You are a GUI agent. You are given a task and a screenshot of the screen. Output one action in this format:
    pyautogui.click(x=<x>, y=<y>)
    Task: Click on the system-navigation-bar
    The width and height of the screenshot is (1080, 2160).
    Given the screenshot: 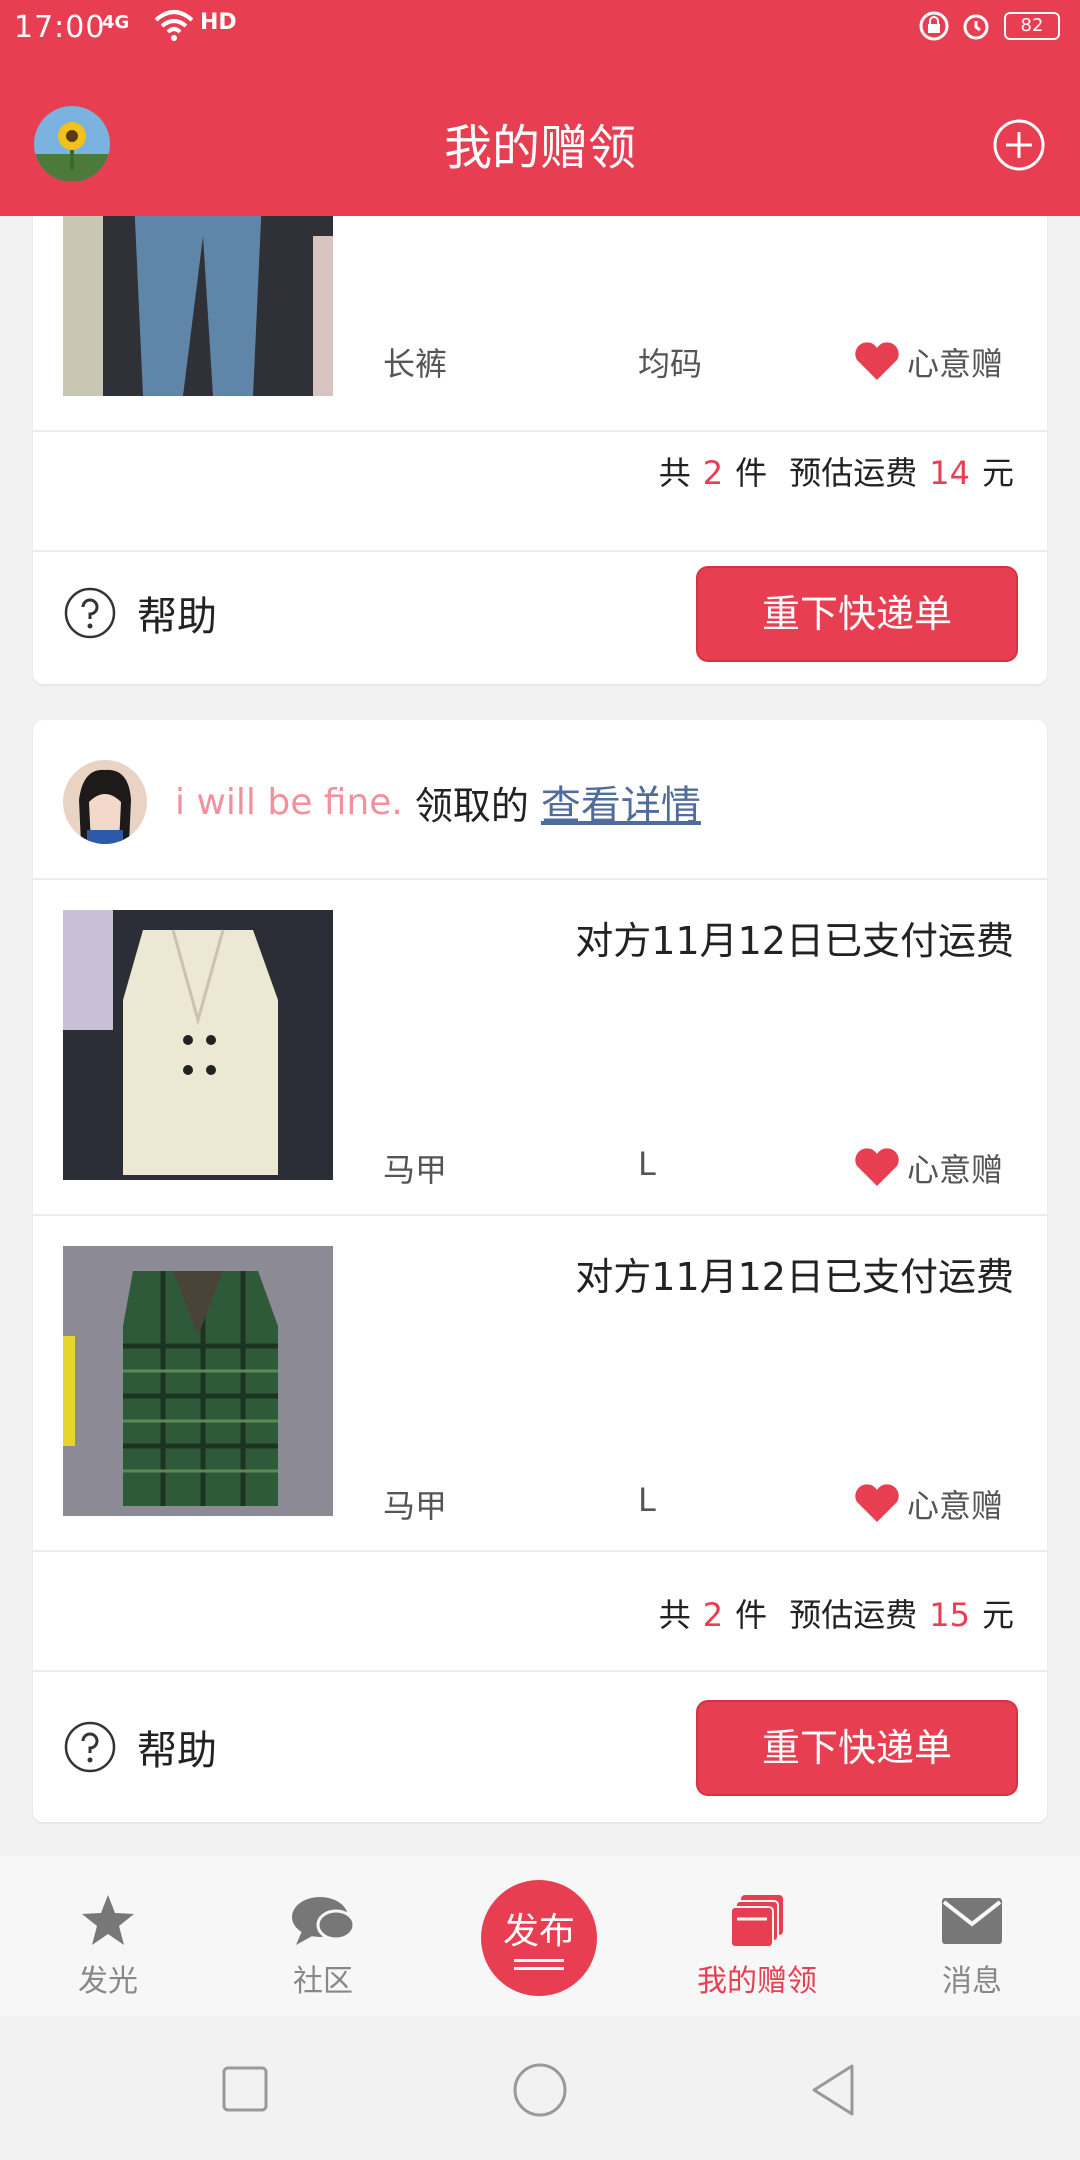 What is the action you would take?
    pyautogui.click(x=540, y=2088)
    